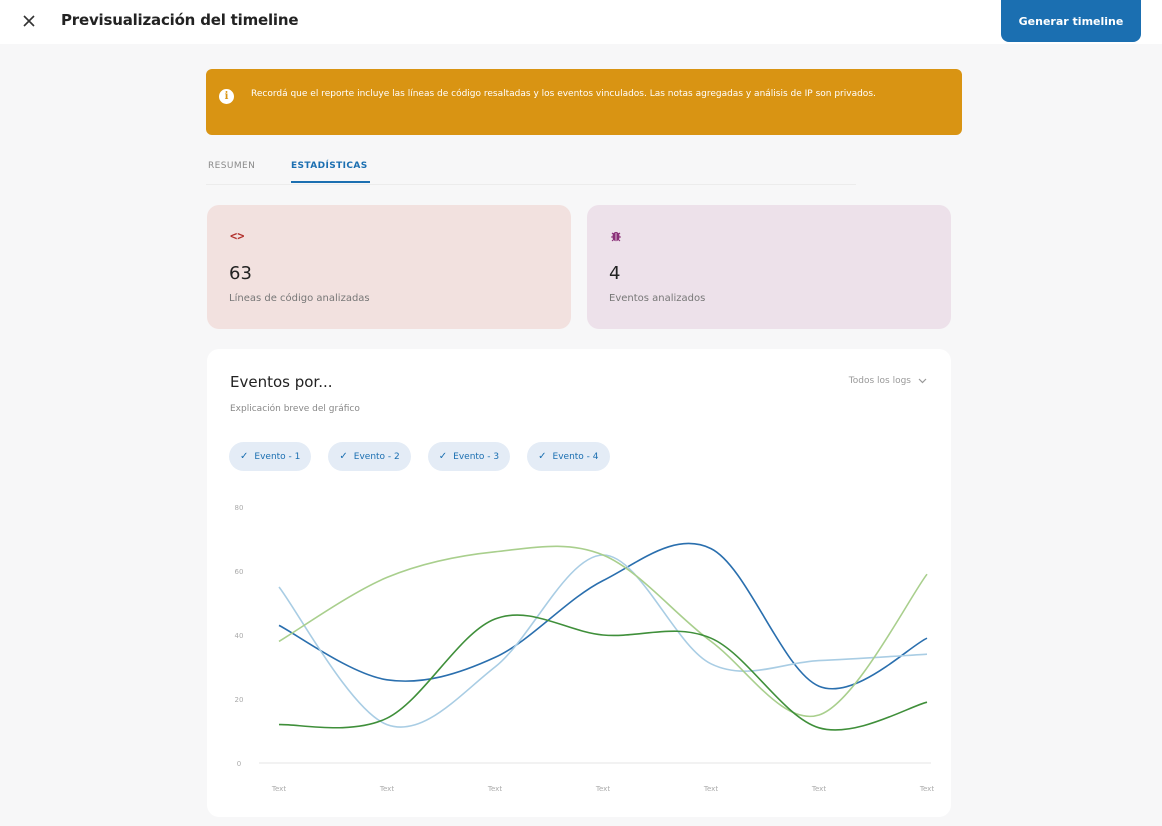 This screenshot has height=826, width=1162. Describe the element at coordinates (575, 456) in the screenshot. I see `chip-label: Evento - 4` at that location.